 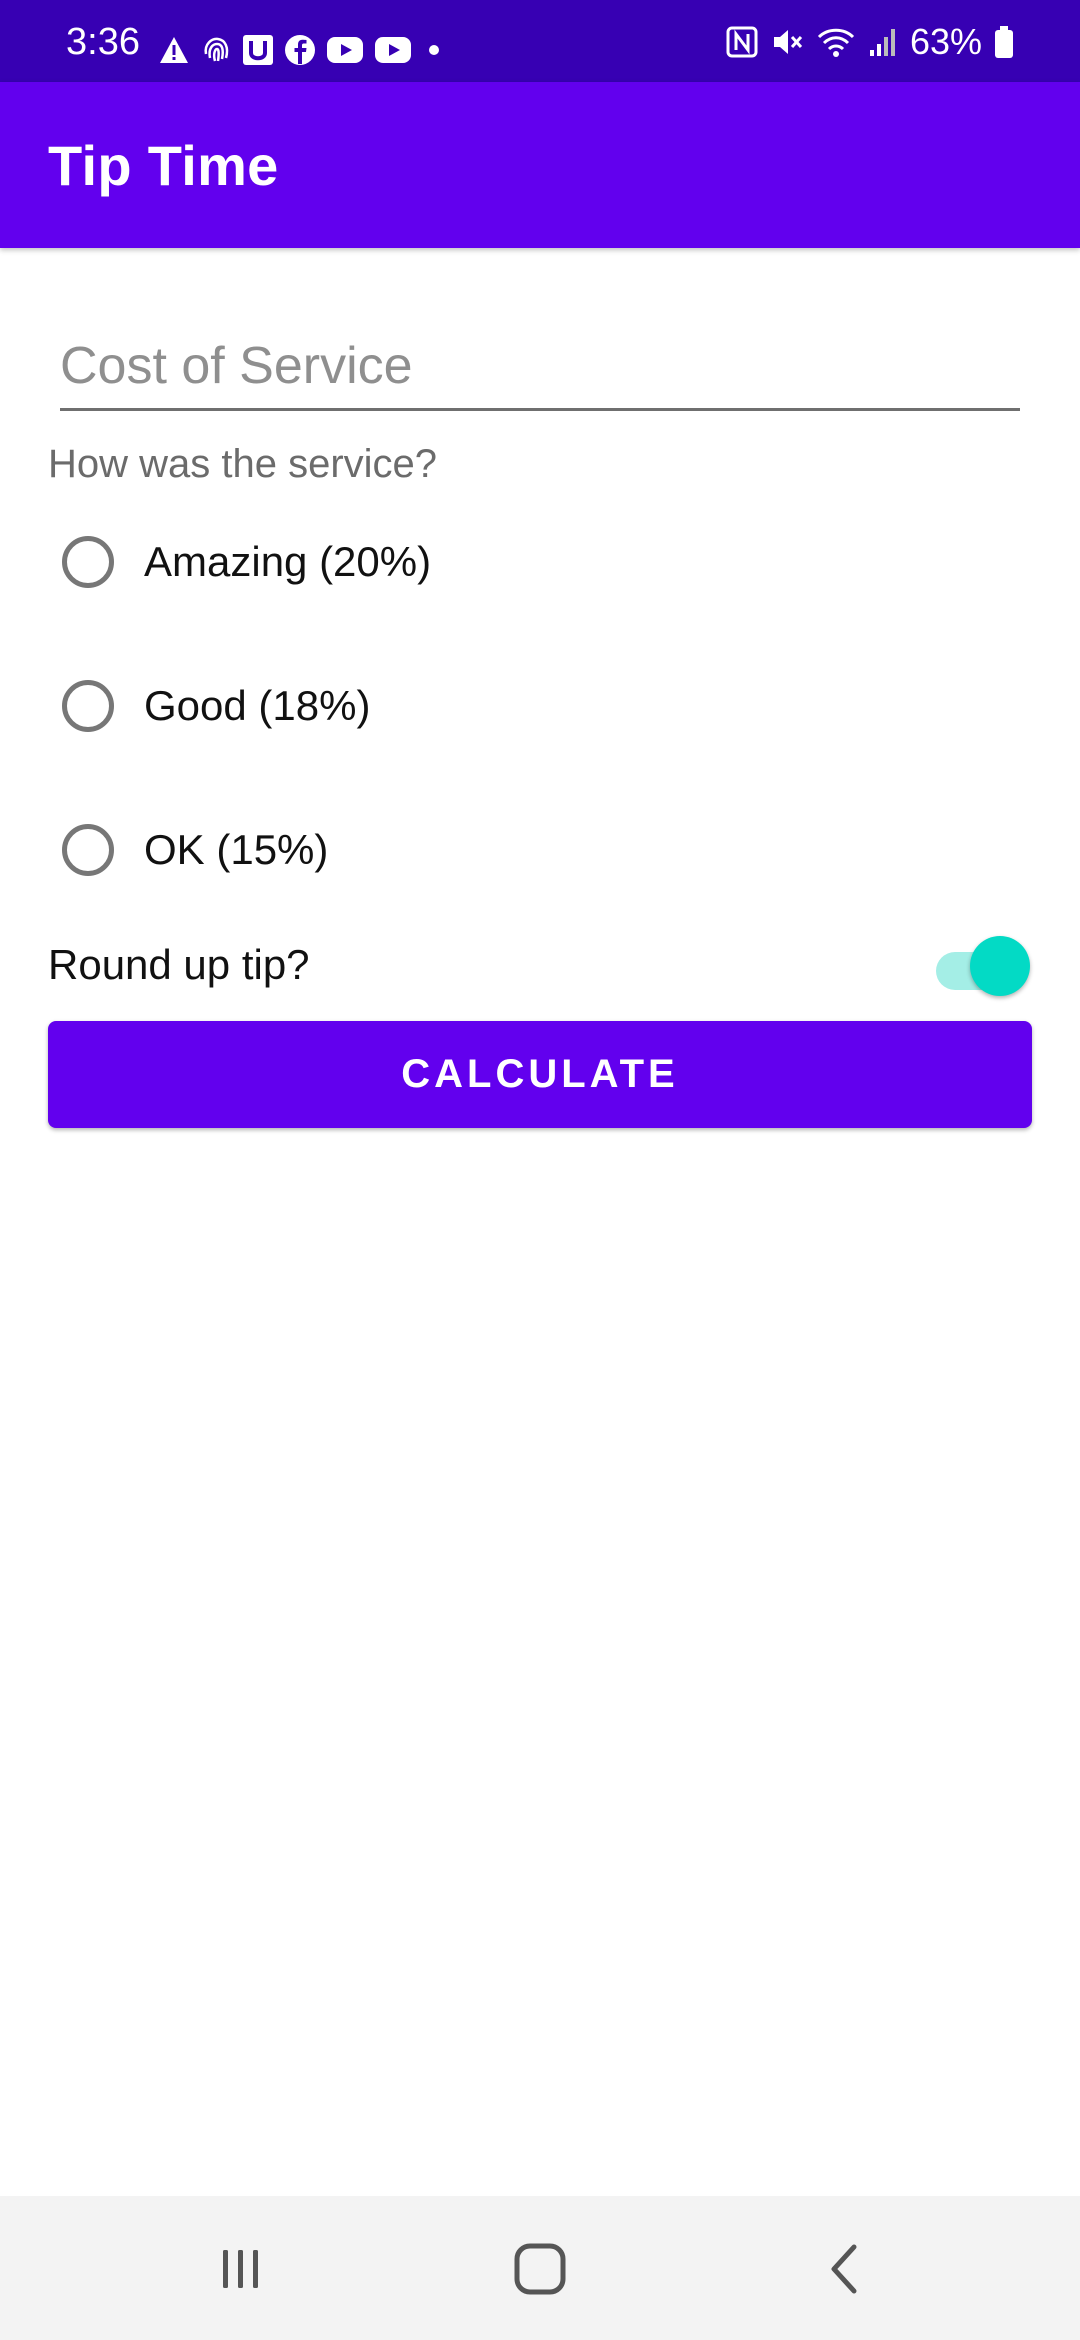 What do you see at coordinates (258, 50) in the screenshot?
I see `u-app-icon` at bounding box center [258, 50].